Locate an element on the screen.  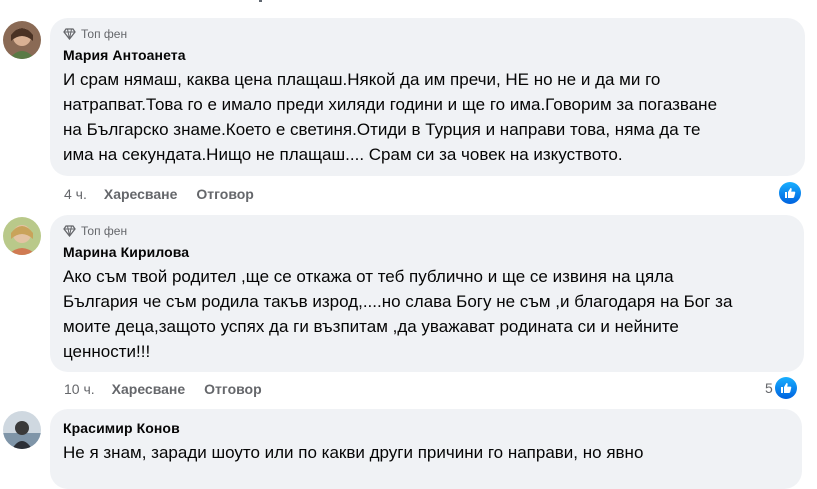
comment-timestamp: 4 ч. is located at coordinates (75, 194).